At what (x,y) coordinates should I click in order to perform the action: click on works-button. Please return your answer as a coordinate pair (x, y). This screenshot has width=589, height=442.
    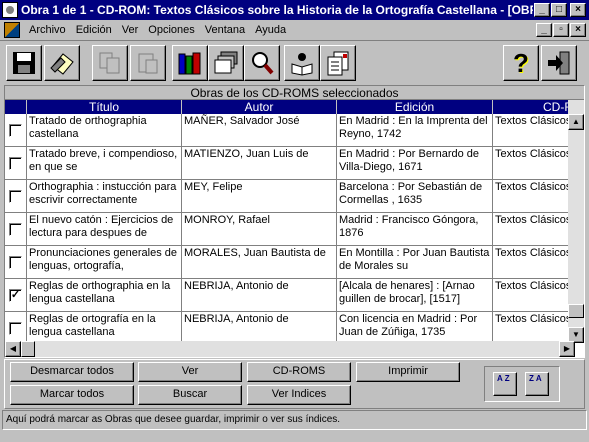
    Looking at the image, I should click on (190, 63).